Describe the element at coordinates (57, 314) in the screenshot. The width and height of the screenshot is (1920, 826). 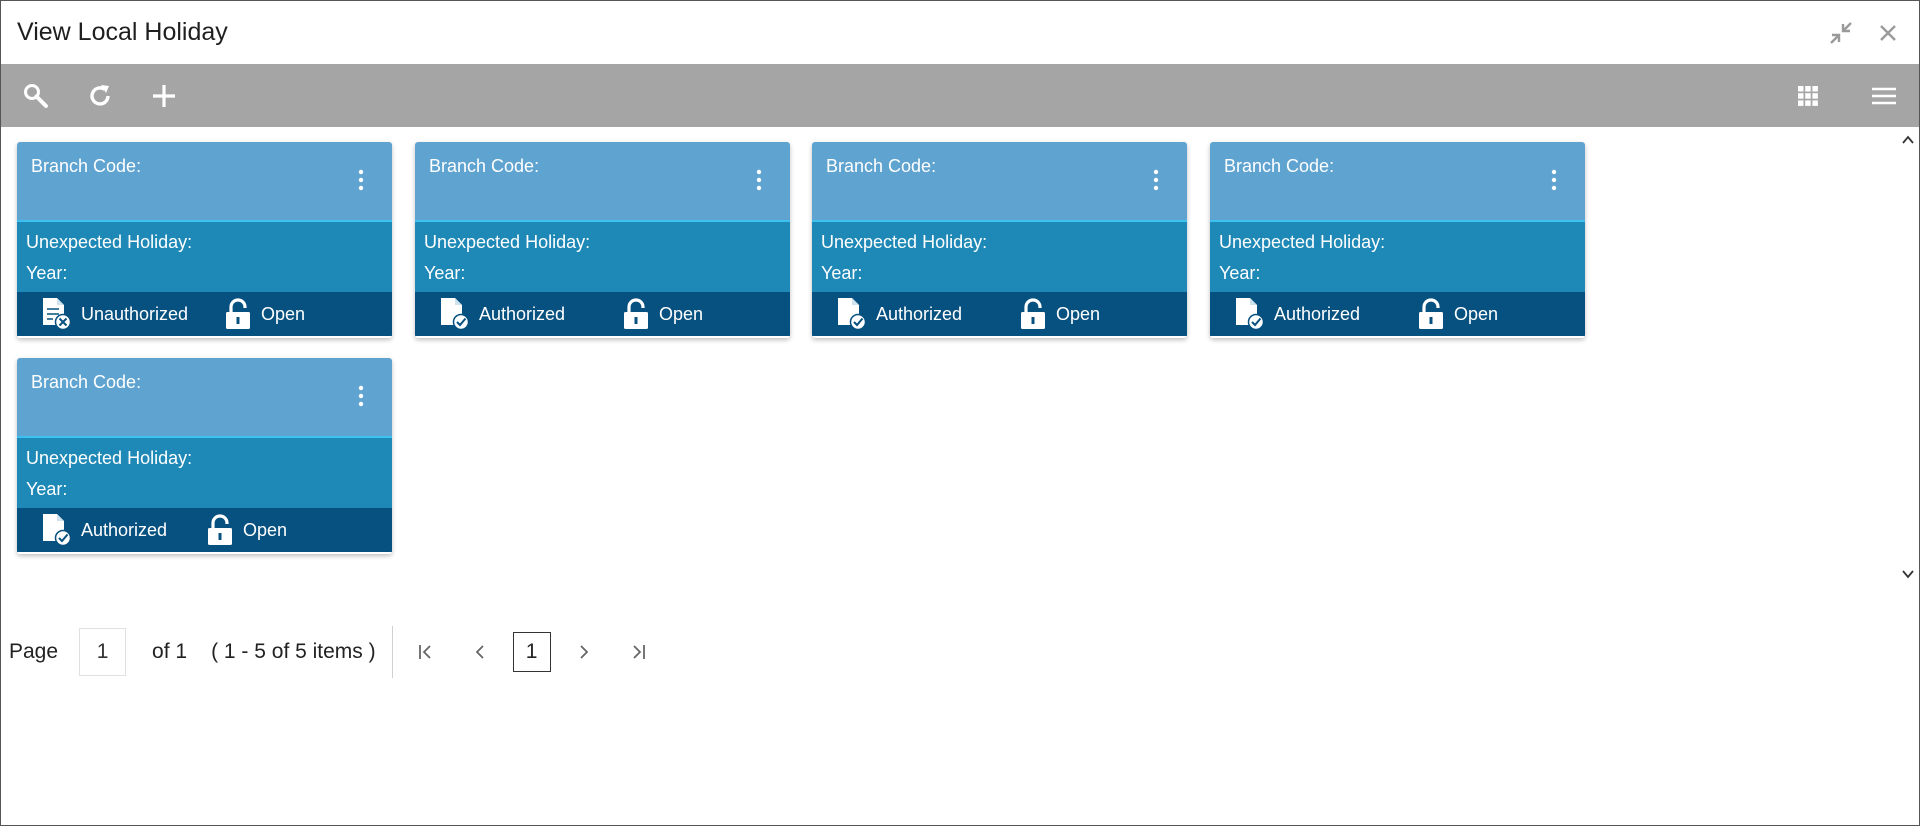
I see `unauthorized-icon` at that location.